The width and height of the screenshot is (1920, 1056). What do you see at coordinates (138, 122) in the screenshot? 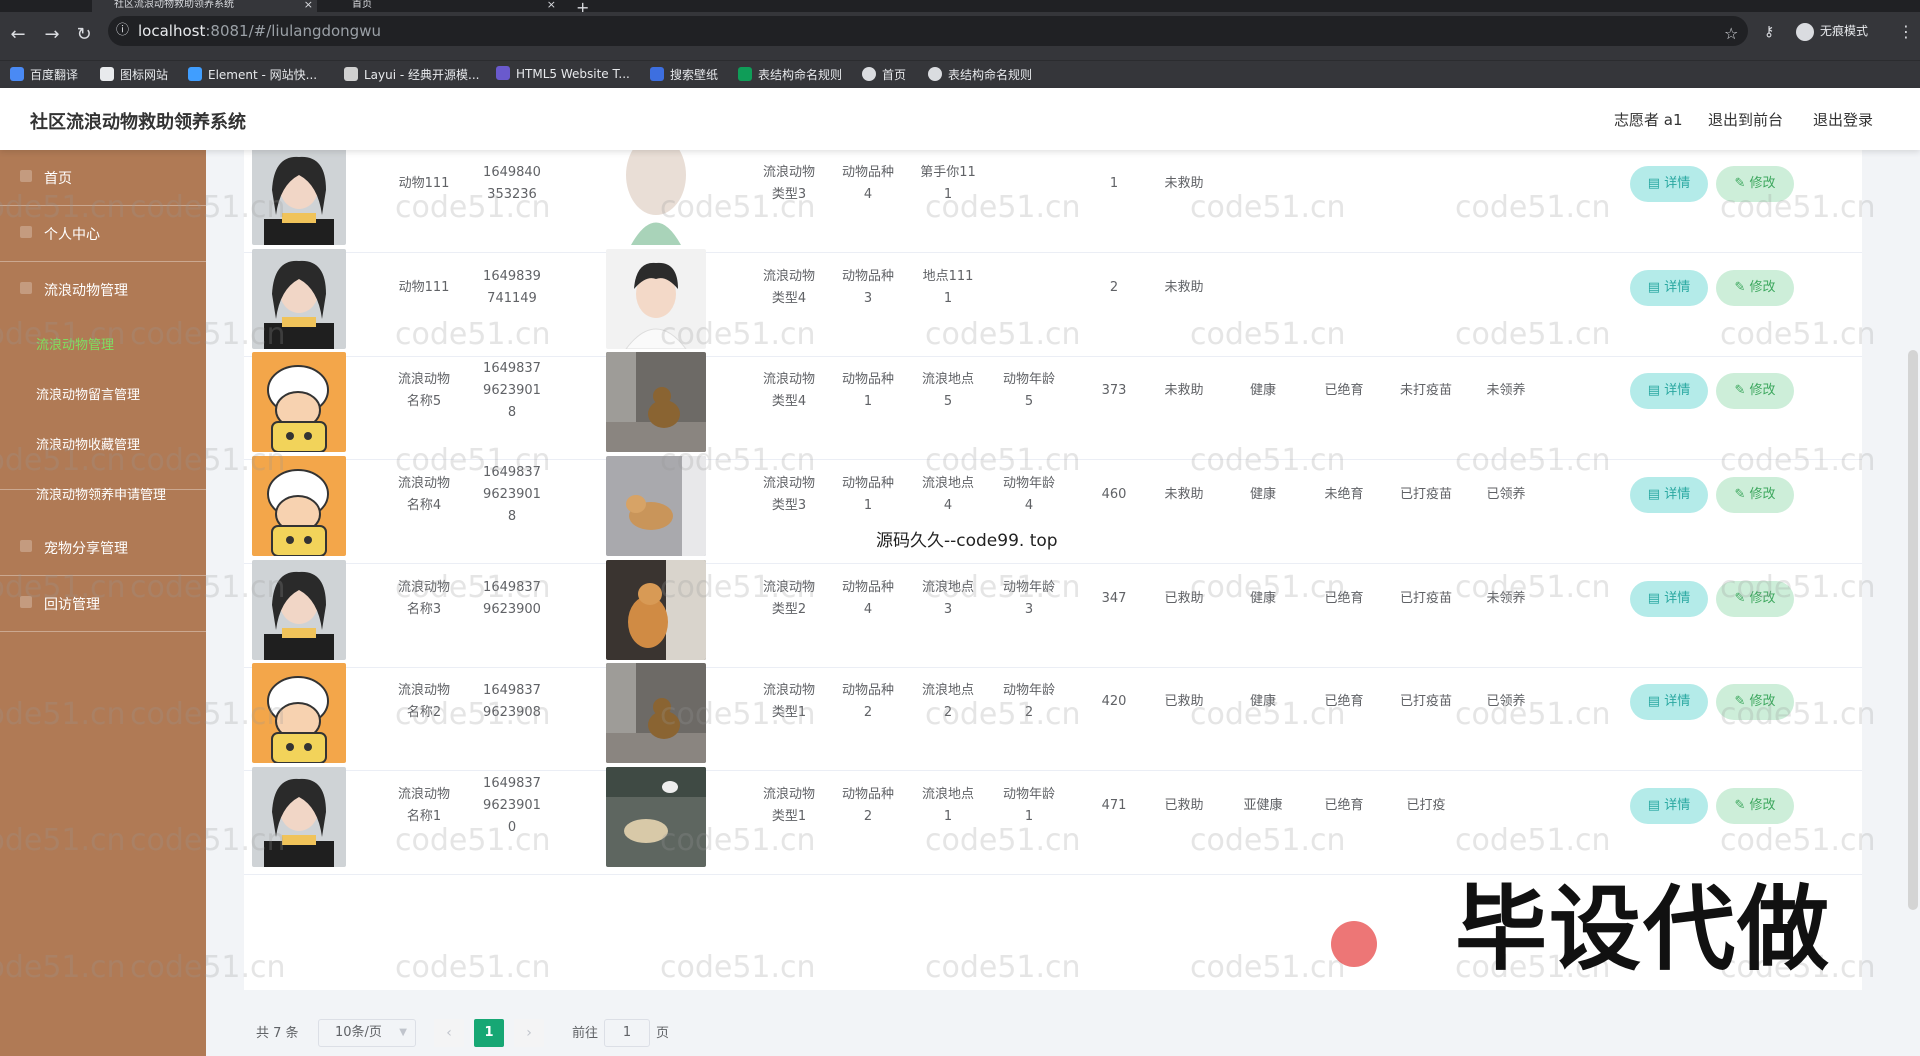
I see `app-title: 社区流浪动物救助领养系统` at bounding box center [138, 122].